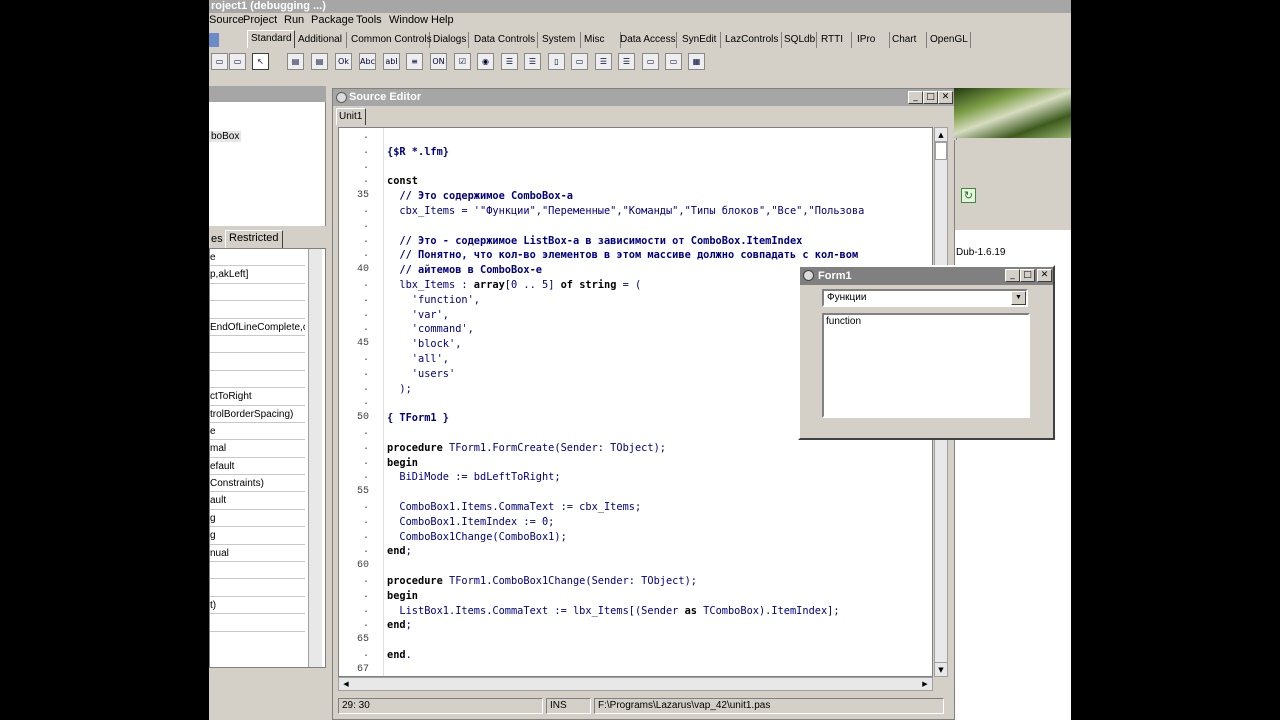  I want to click on code-line: // Это содержимое ComboBox-а, so click(480, 196).